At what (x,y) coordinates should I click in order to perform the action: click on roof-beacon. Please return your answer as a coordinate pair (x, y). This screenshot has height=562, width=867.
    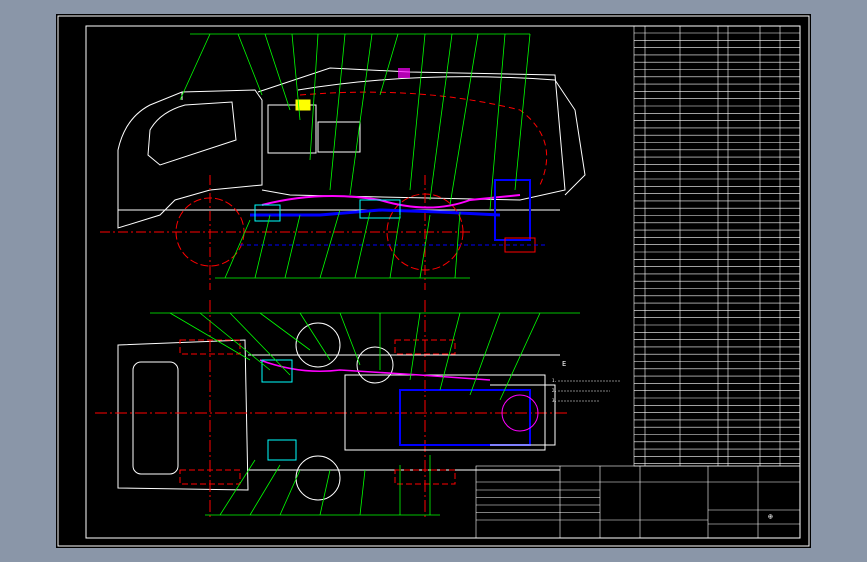
    Looking at the image, I should click on (404, 73).